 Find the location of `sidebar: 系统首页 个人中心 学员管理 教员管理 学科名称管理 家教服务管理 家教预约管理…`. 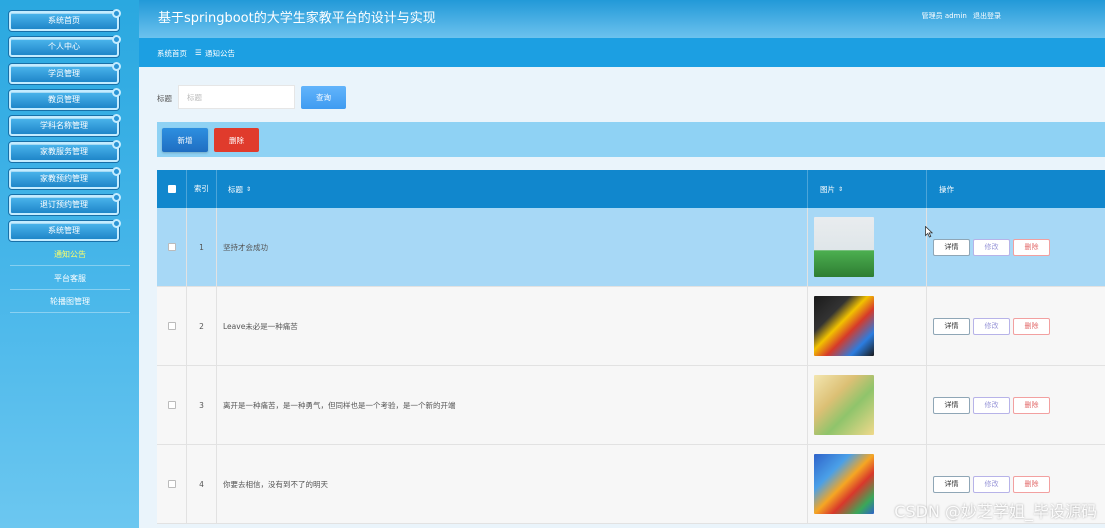

sidebar: 系统首页 个人中心 学员管理 教员管理 学科名称管理 家教服务管理 家教预约管理… is located at coordinates (69, 264).